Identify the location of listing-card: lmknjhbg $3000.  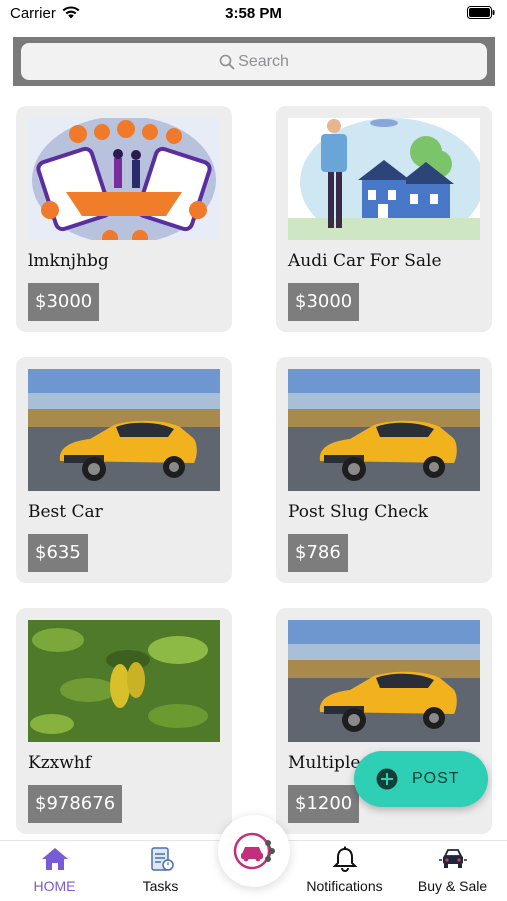
(124, 219).